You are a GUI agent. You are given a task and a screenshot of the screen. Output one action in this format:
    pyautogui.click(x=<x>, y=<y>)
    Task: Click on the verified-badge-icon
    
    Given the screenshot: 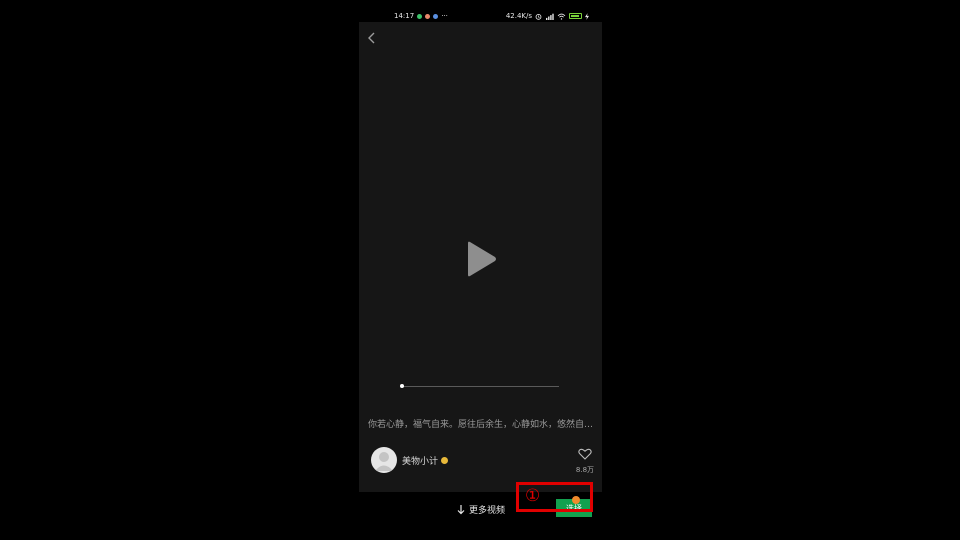 What is the action you would take?
    pyautogui.click(x=445, y=460)
    